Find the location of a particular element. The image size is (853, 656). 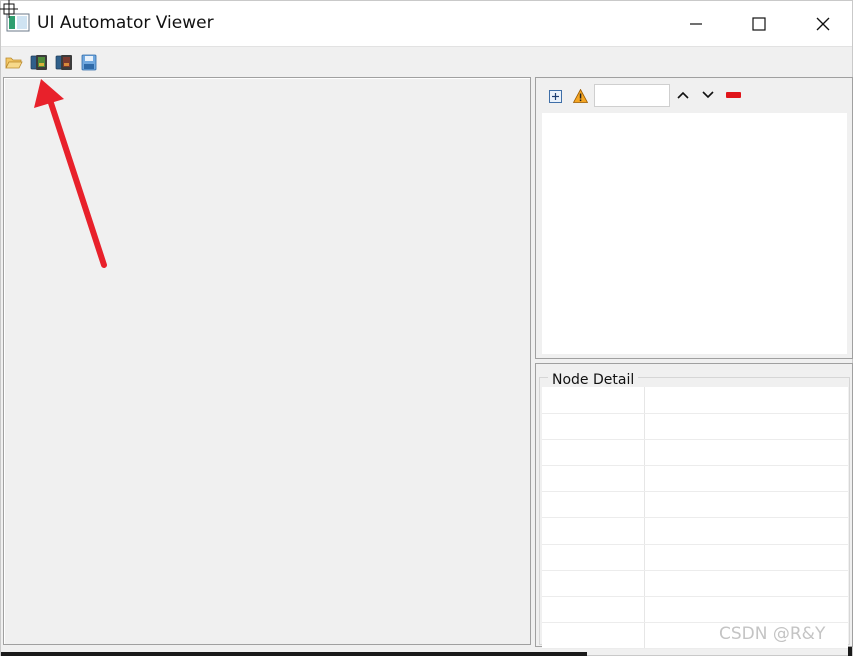

hierarchy-tree is located at coordinates (694, 233).